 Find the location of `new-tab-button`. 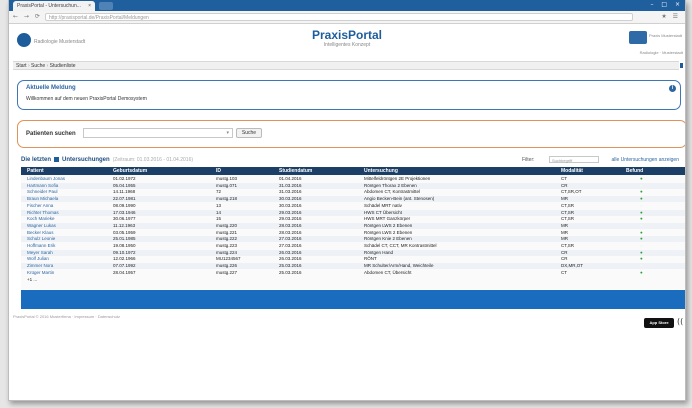

new-tab-button is located at coordinates (106, 6).